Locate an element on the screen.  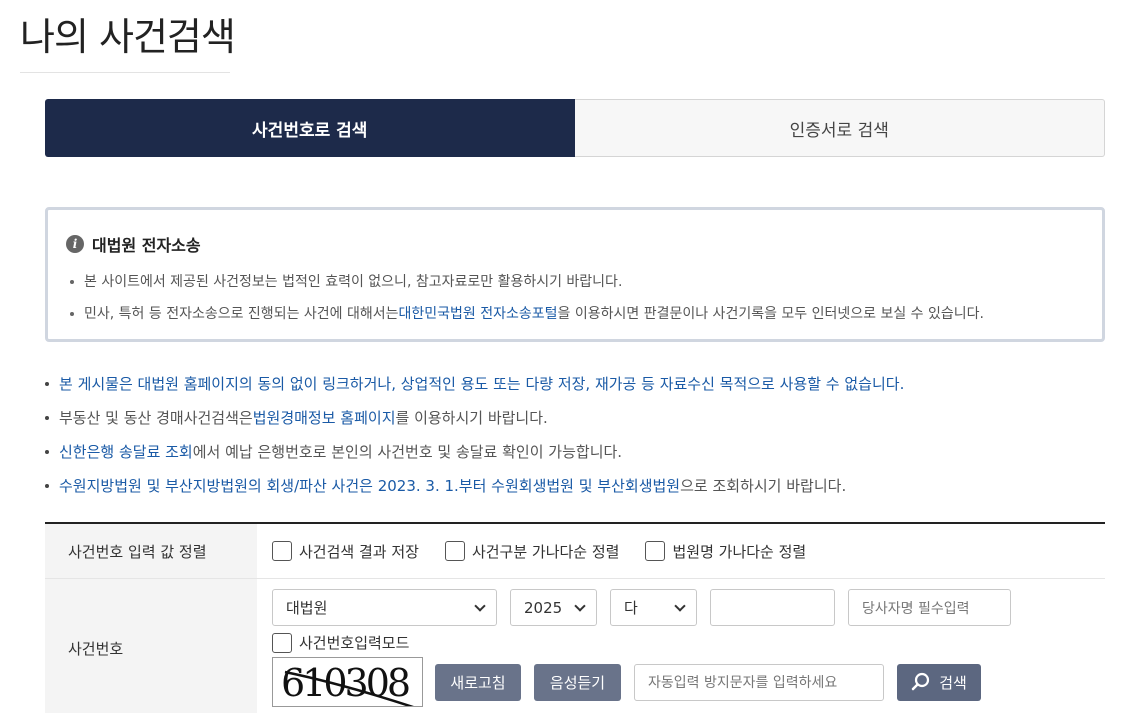
case-number-label: 사건번호 is located at coordinates (151, 646).